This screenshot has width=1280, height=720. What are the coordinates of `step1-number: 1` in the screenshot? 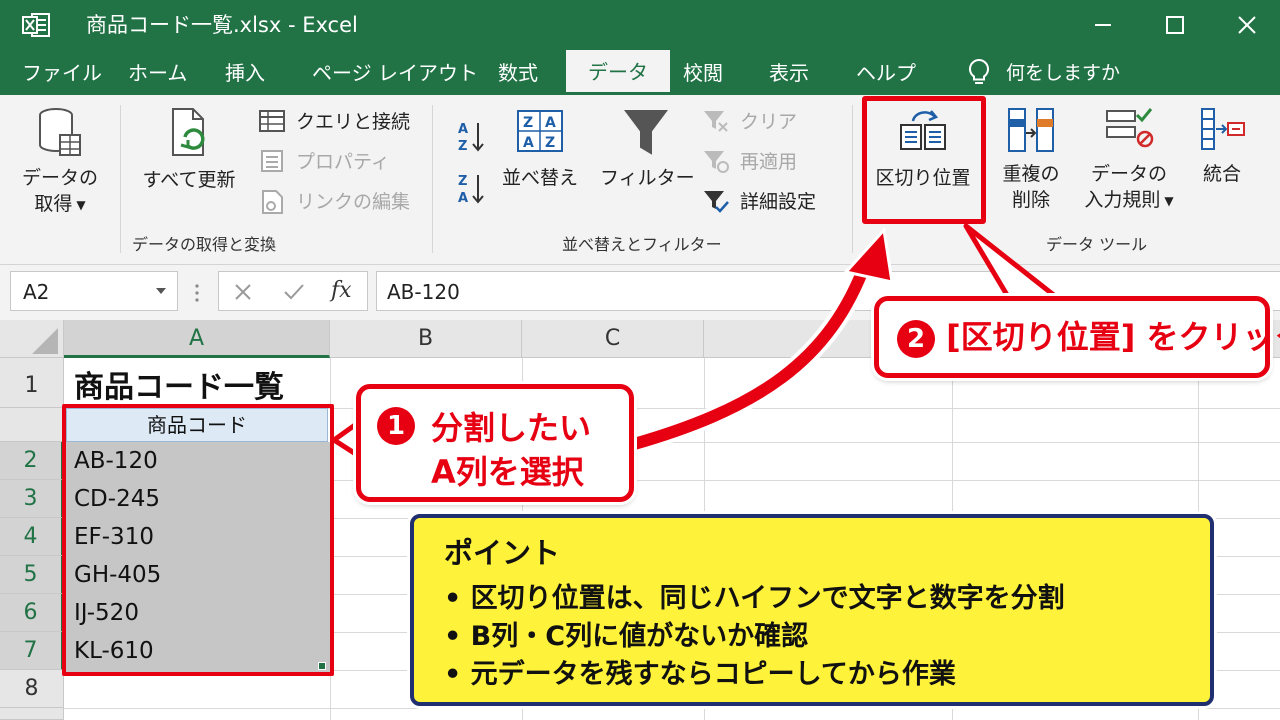 It's located at (396, 426).